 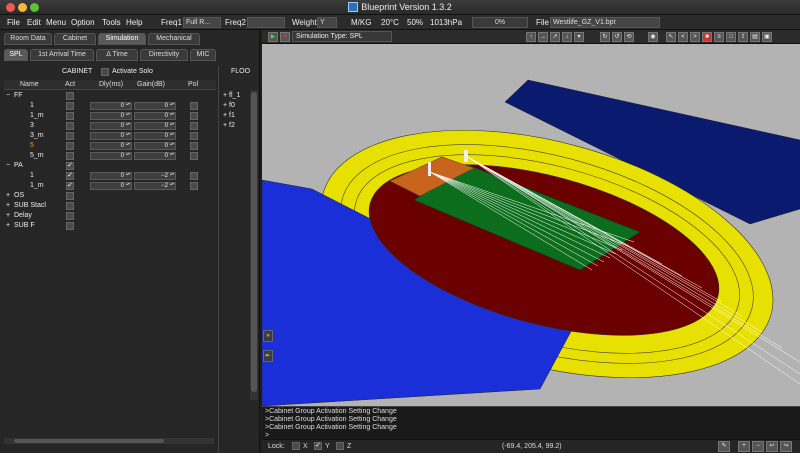 I want to click on table-row: 1_m 0 0, so click(x=110, y=116).